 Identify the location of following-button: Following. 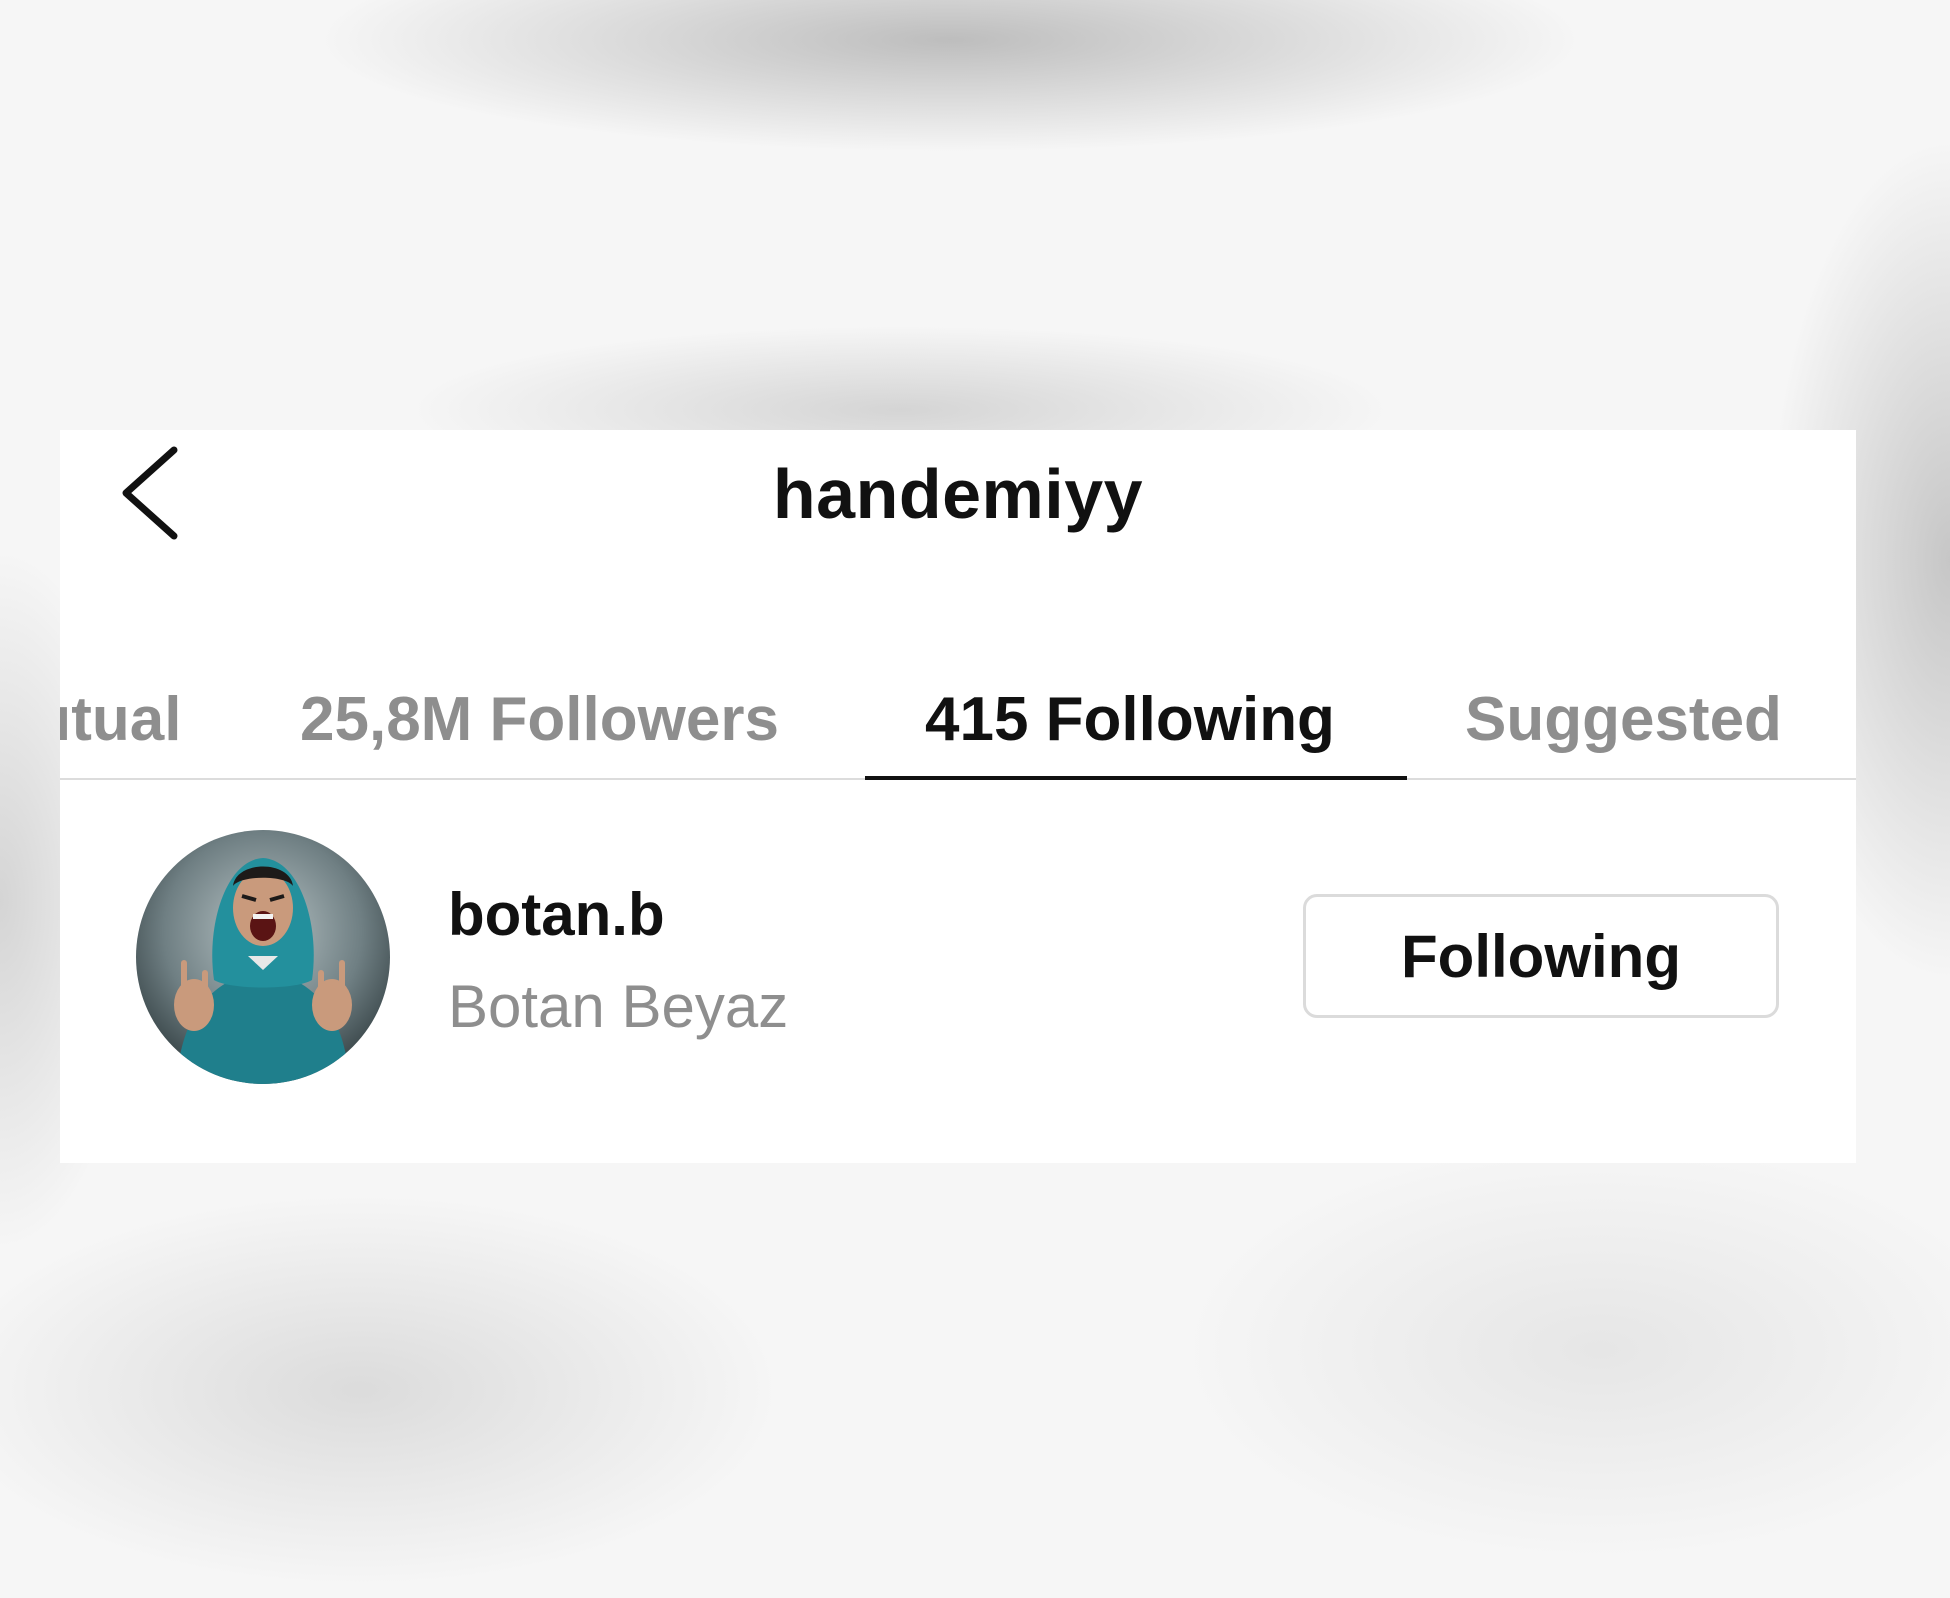
(1541, 956).